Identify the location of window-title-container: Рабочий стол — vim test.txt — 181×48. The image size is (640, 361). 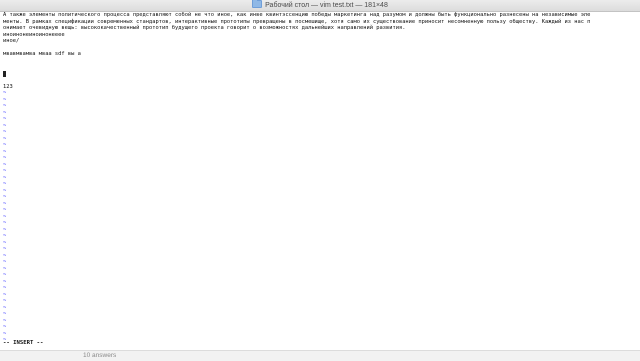
(320, 5).